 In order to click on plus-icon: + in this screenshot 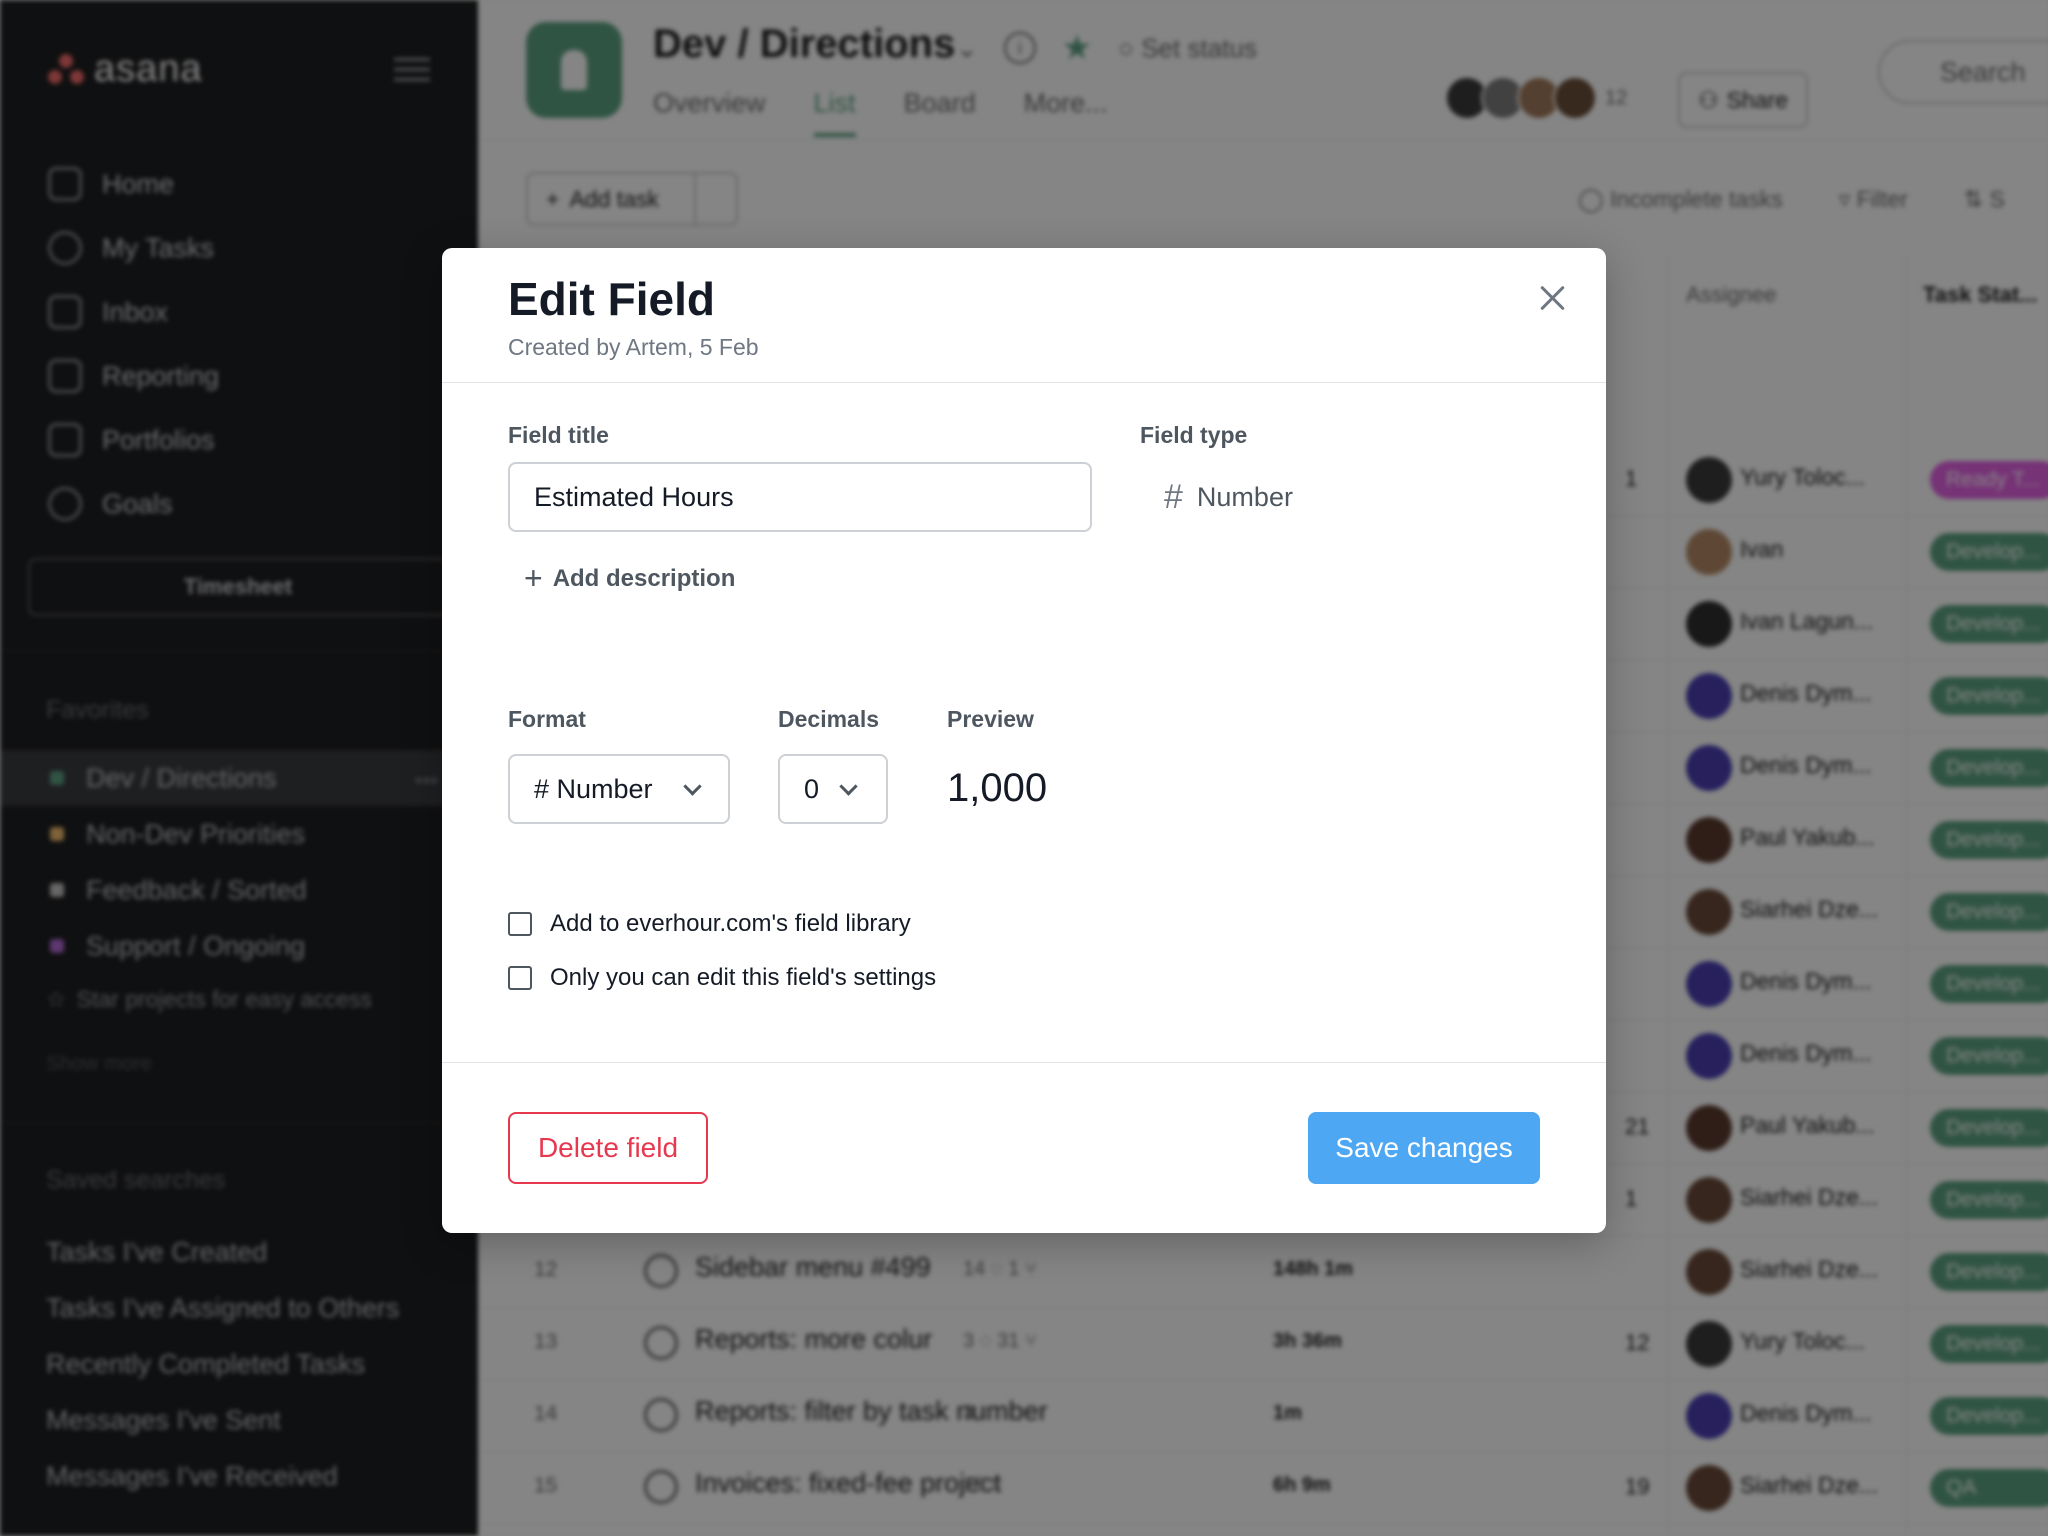, I will do `click(533, 578)`.